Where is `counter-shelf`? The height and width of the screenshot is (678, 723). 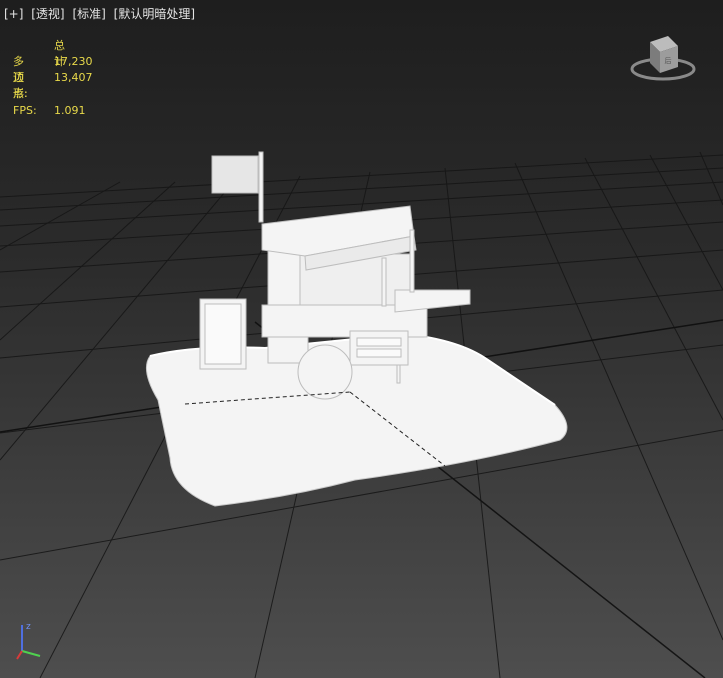
counter-shelf is located at coordinates (432, 301).